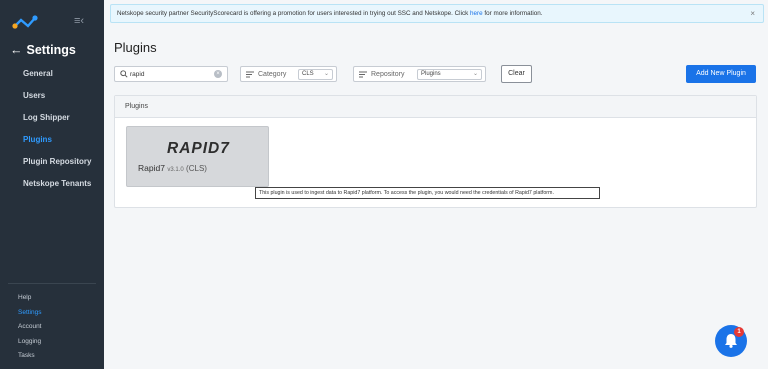 The height and width of the screenshot is (369, 768). I want to click on search-icon, so click(124, 74).